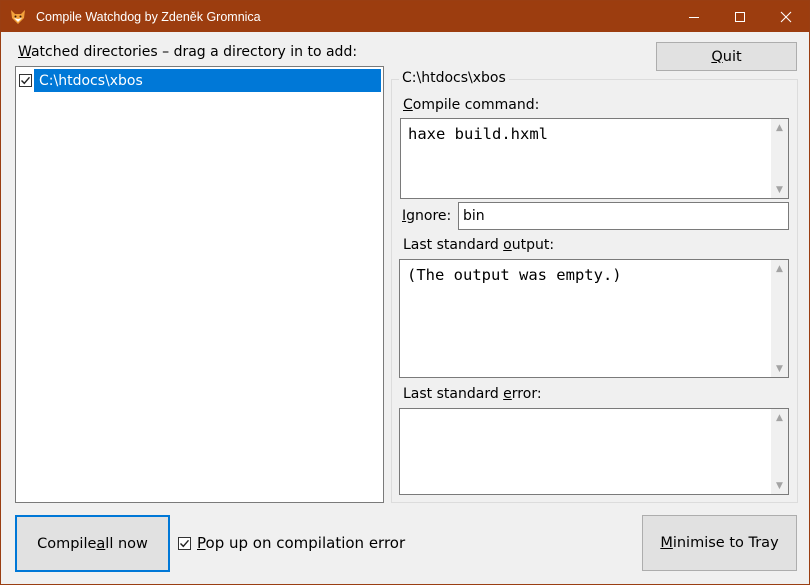 The height and width of the screenshot is (585, 810). I want to click on popup-on-error-checkbox: Pop up on compilation error, so click(291, 543).